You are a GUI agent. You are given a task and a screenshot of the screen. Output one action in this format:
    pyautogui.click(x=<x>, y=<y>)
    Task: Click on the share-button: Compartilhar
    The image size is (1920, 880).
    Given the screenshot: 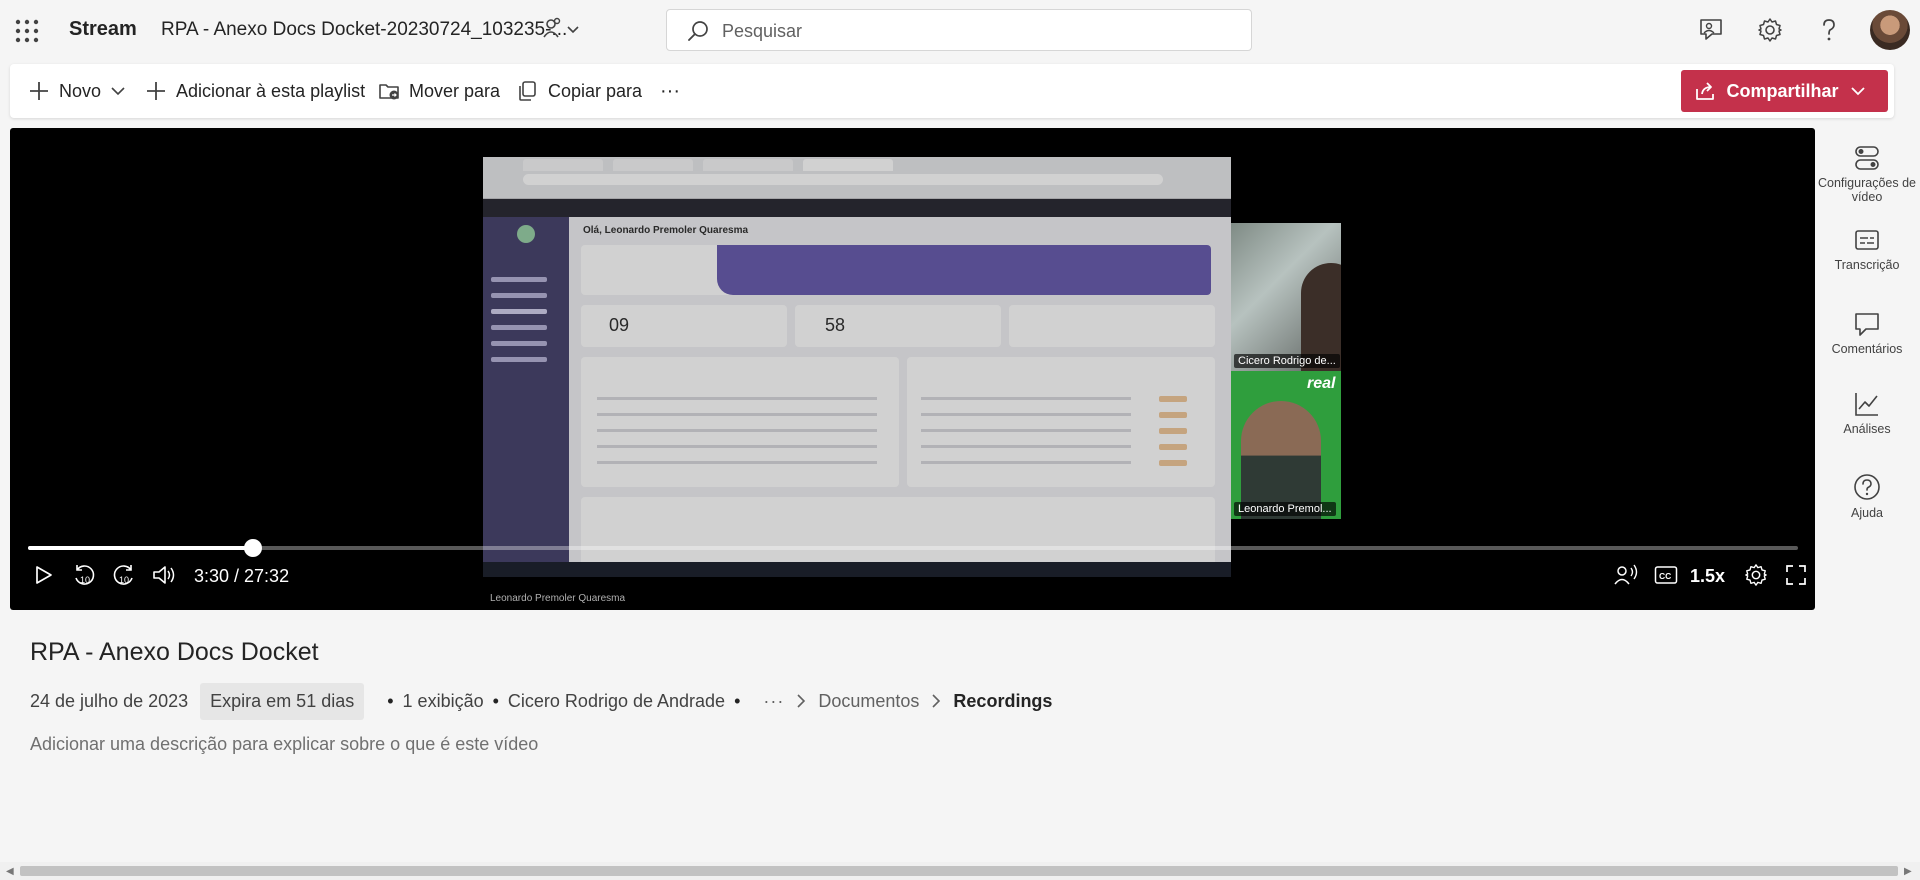 What is the action you would take?
    pyautogui.click(x=1784, y=91)
    